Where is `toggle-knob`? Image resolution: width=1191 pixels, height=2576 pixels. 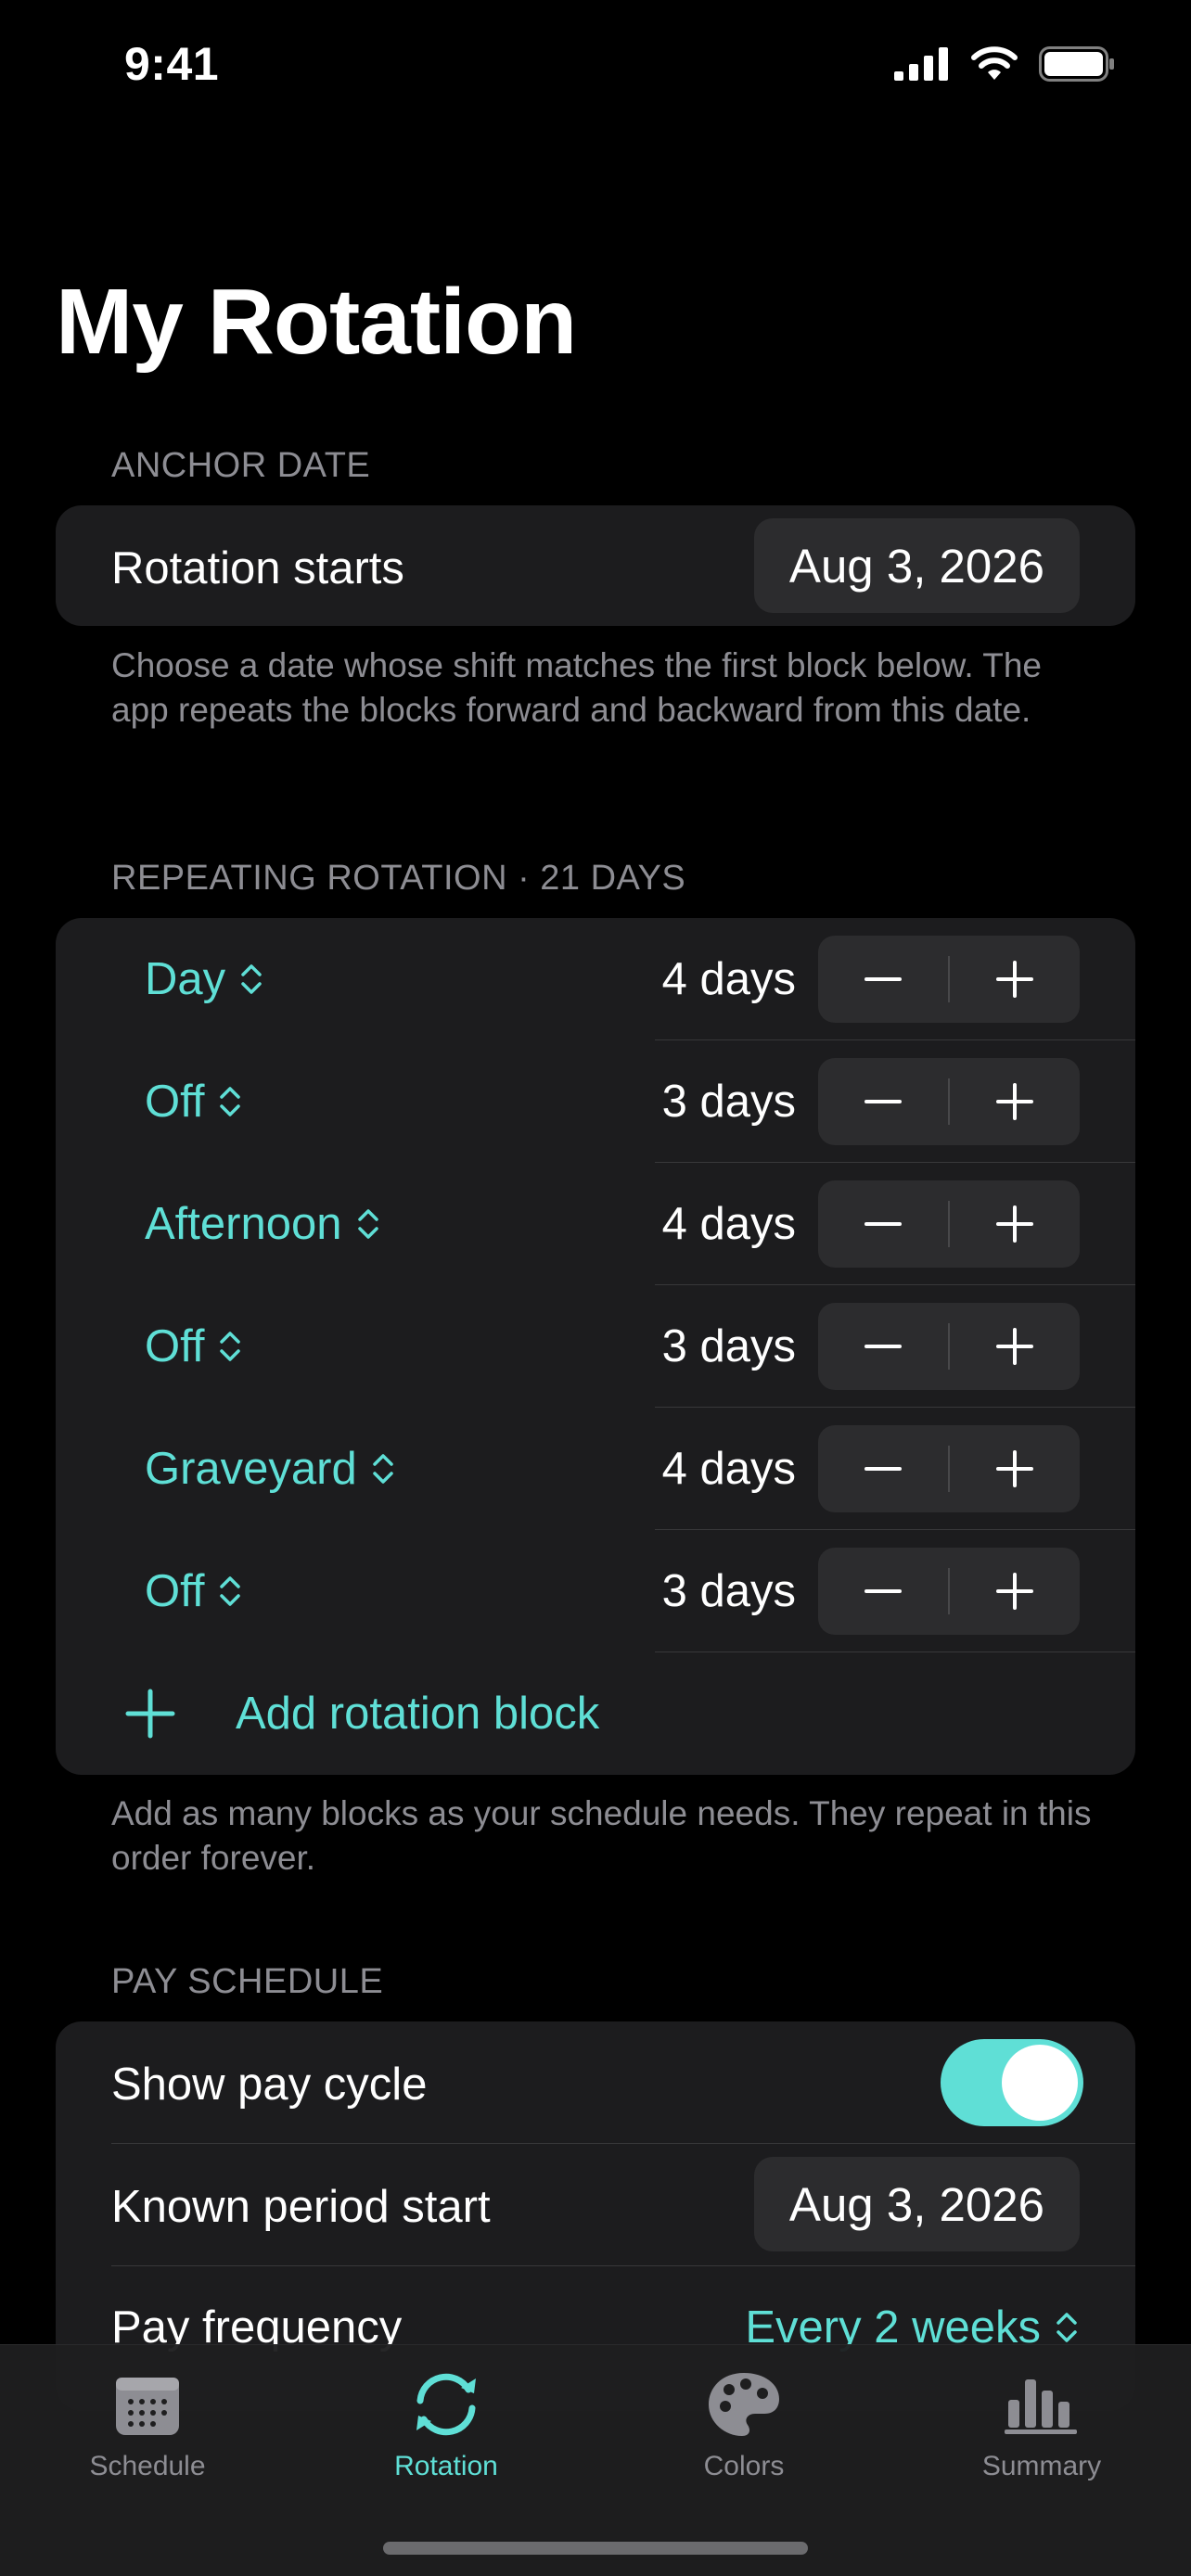
toggle-knob is located at coordinates (1040, 2083).